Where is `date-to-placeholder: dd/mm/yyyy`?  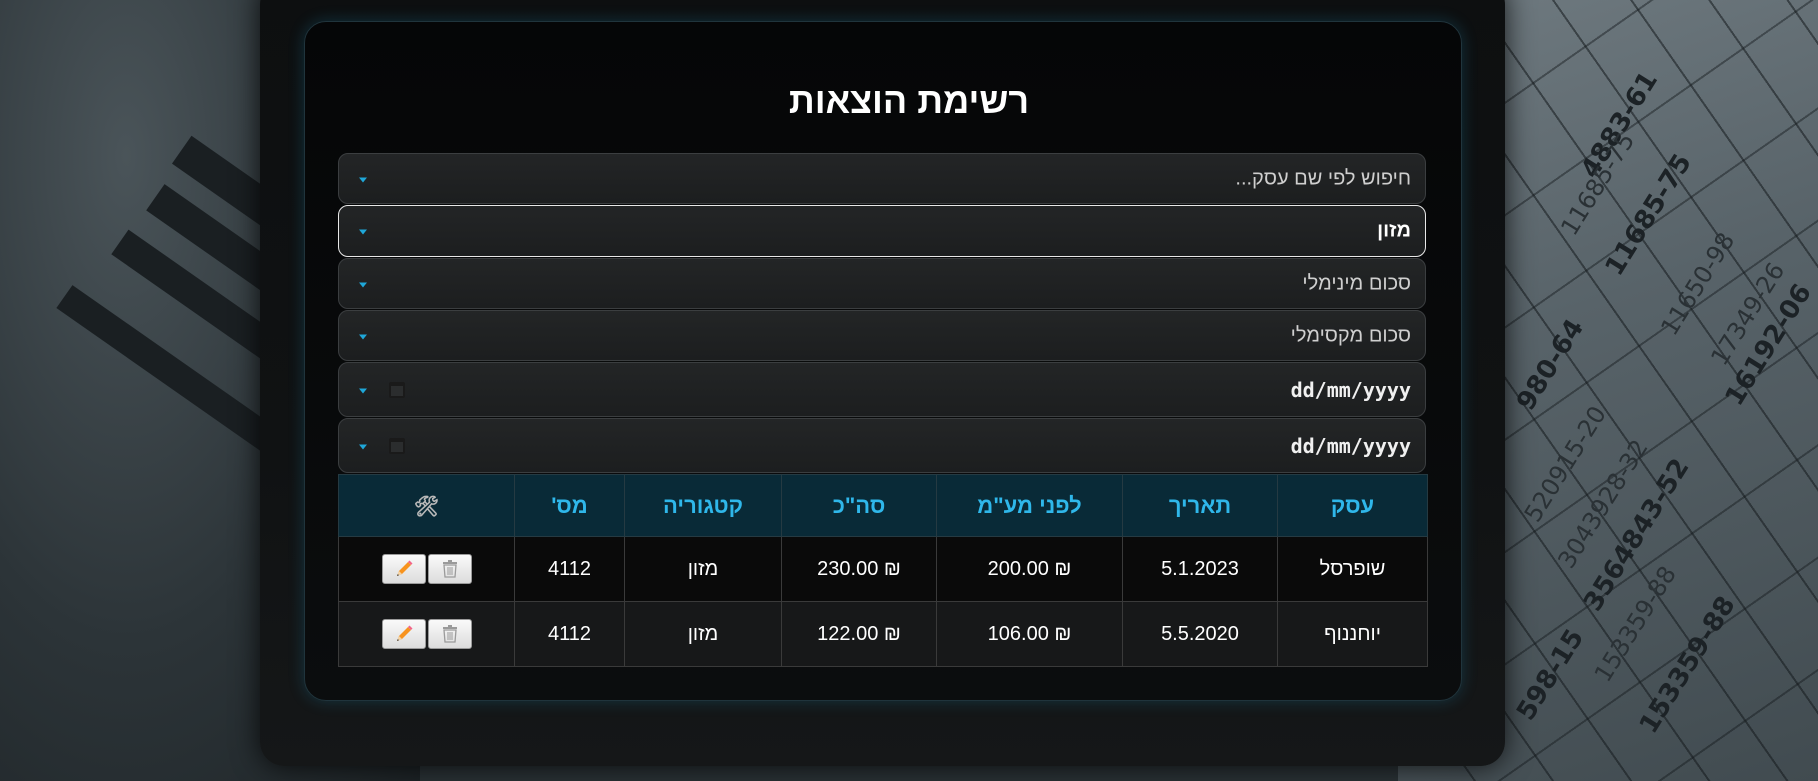 date-to-placeholder: dd/mm/yyyy is located at coordinates (1350, 445).